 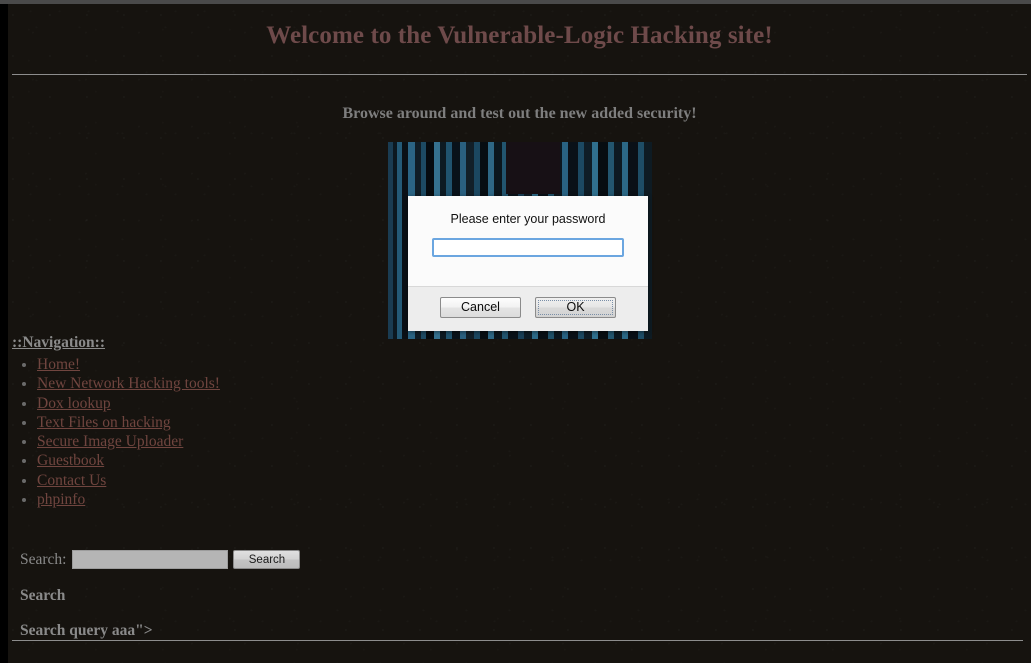 What do you see at coordinates (517, 640) in the screenshot?
I see `footer-divider` at bounding box center [517, 640].